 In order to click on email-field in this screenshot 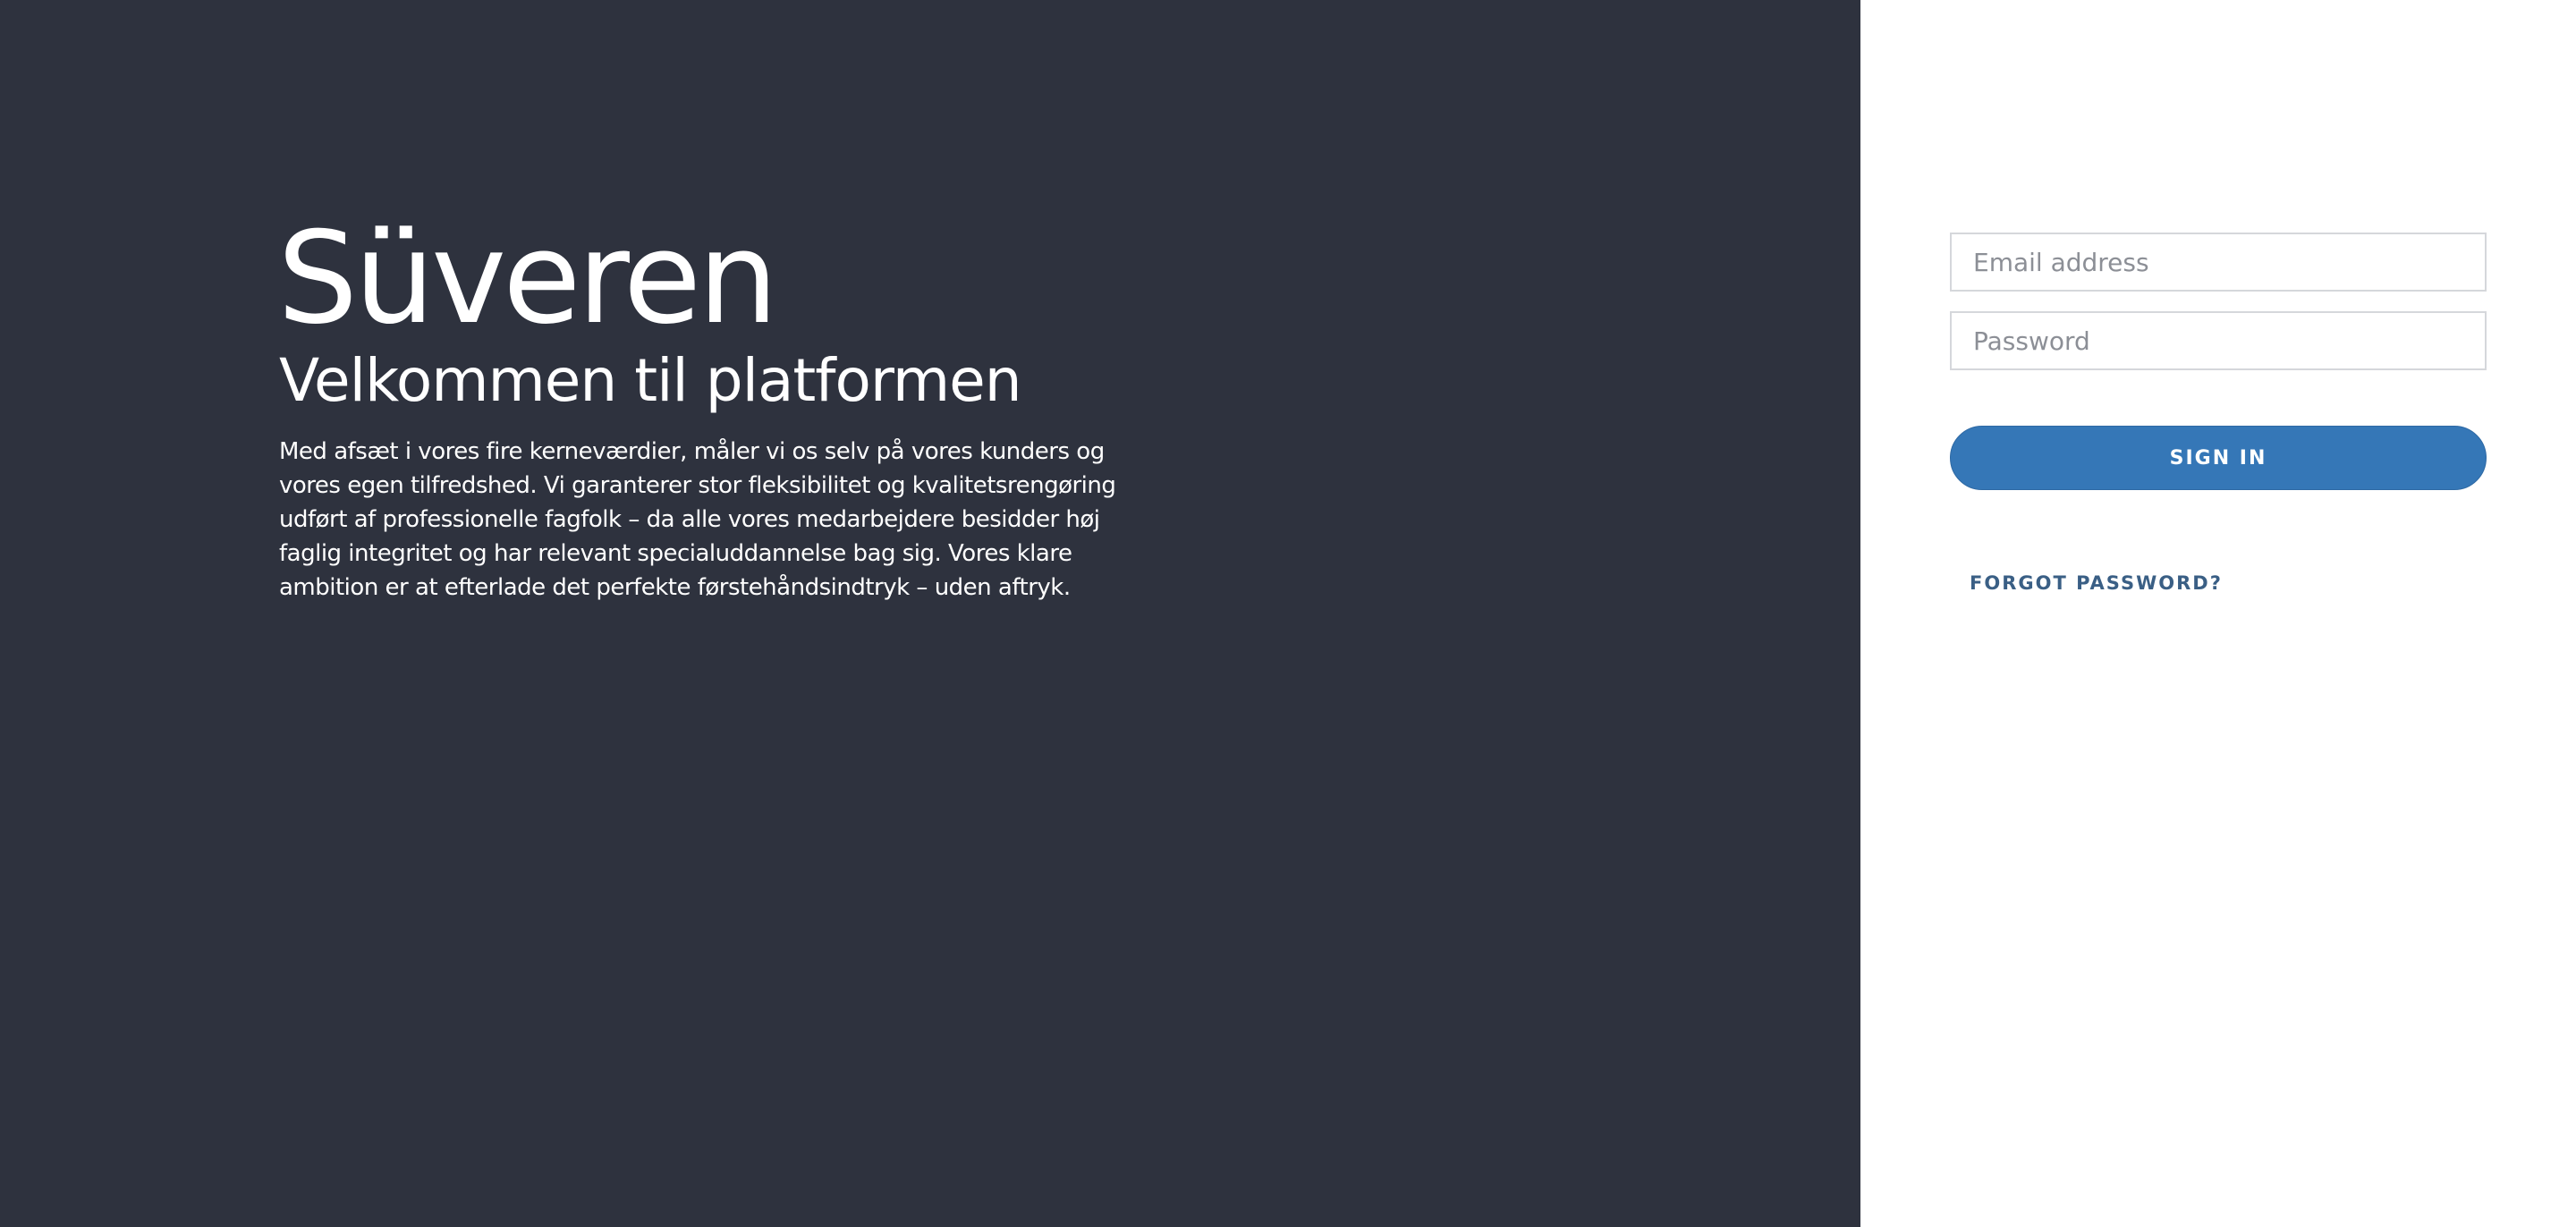, I will do `click(2218, 262)`.